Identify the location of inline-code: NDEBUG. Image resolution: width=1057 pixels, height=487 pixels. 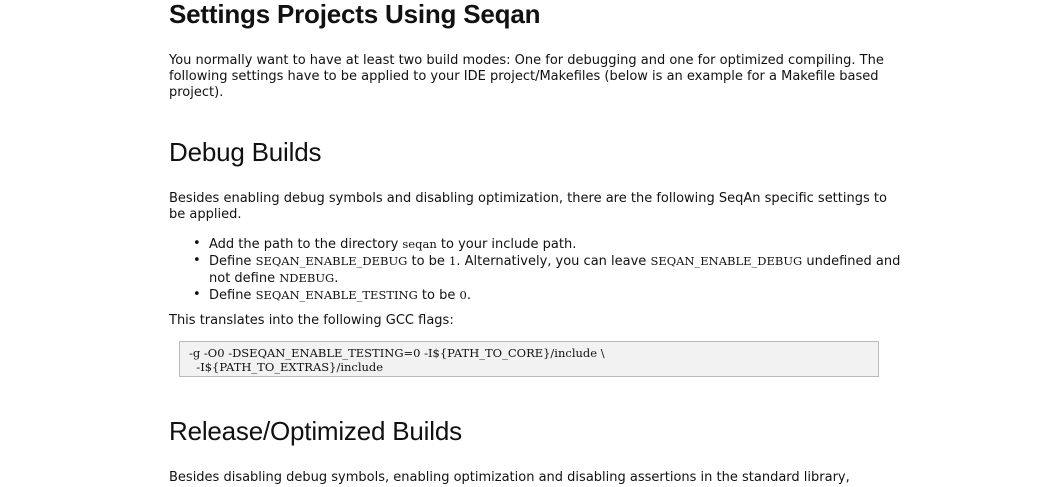
(307, 278).